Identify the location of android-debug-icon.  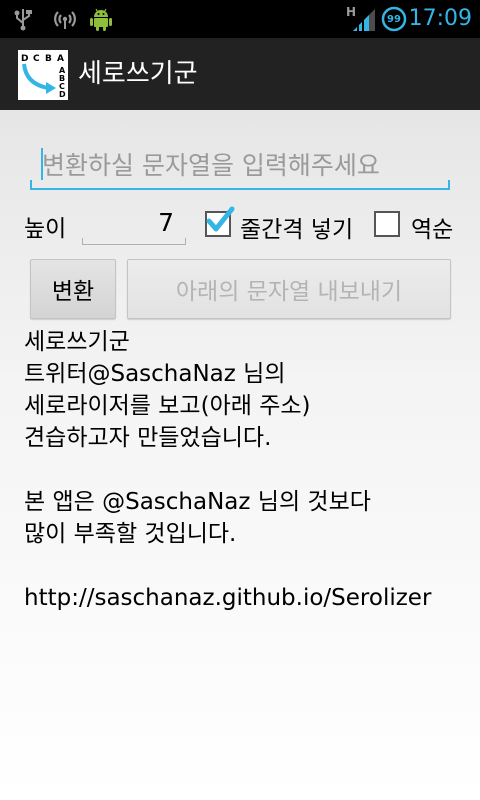
(101, 19).